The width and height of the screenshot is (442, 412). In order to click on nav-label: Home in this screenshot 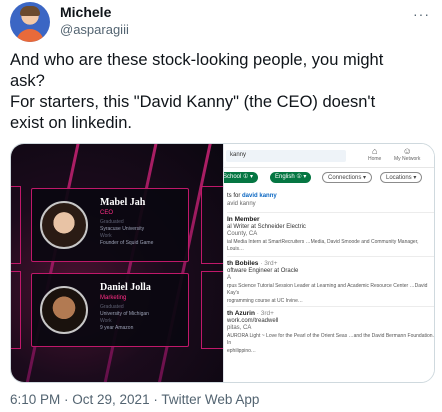, I will do `click(375, 159)`.